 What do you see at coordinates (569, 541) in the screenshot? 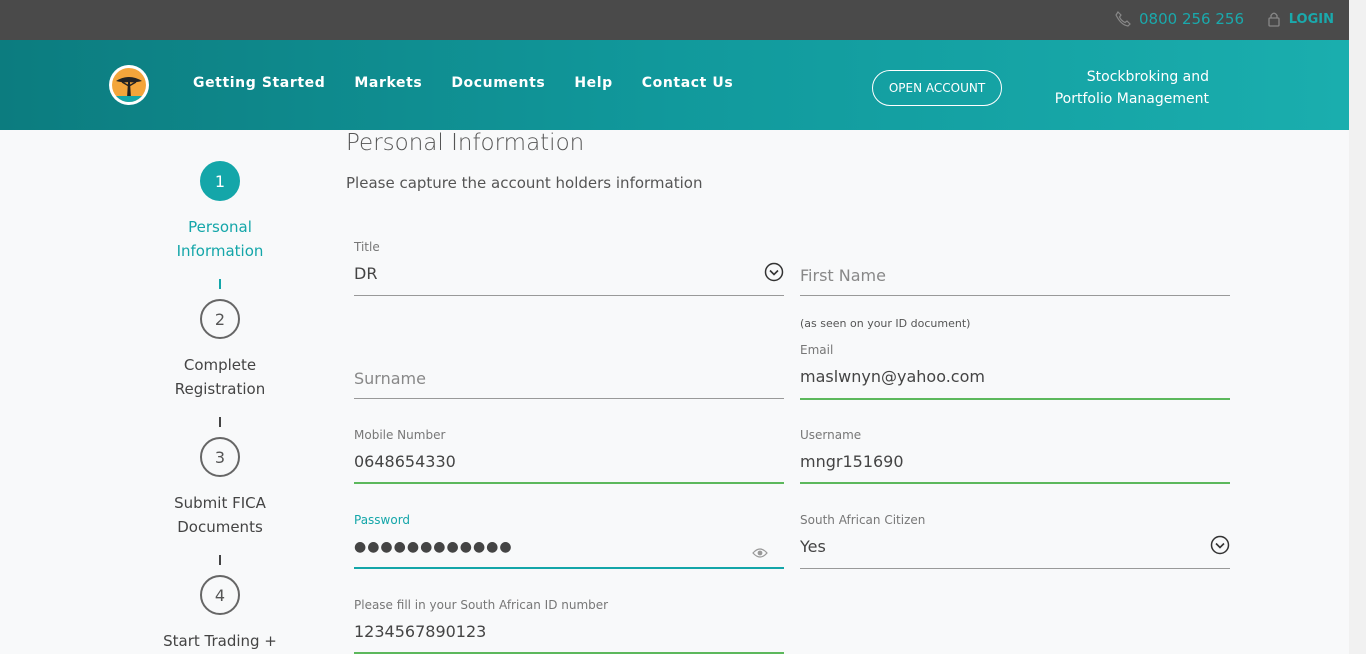
I see `password-field: Password ●●●●●●●●●●●●` at bounding box center [569, 541].